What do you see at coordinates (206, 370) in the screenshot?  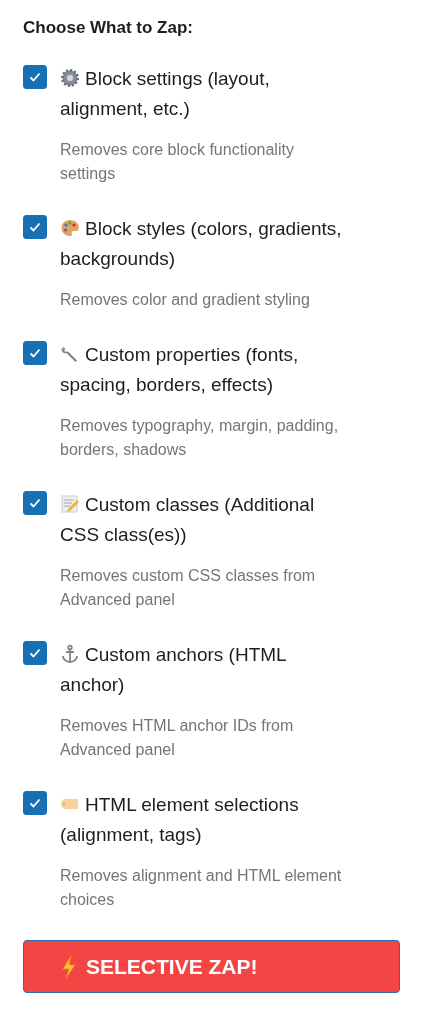 I see `option-label: Custom properties (fonts, spacing, borders, effects)` at bounding box center [206, 370].